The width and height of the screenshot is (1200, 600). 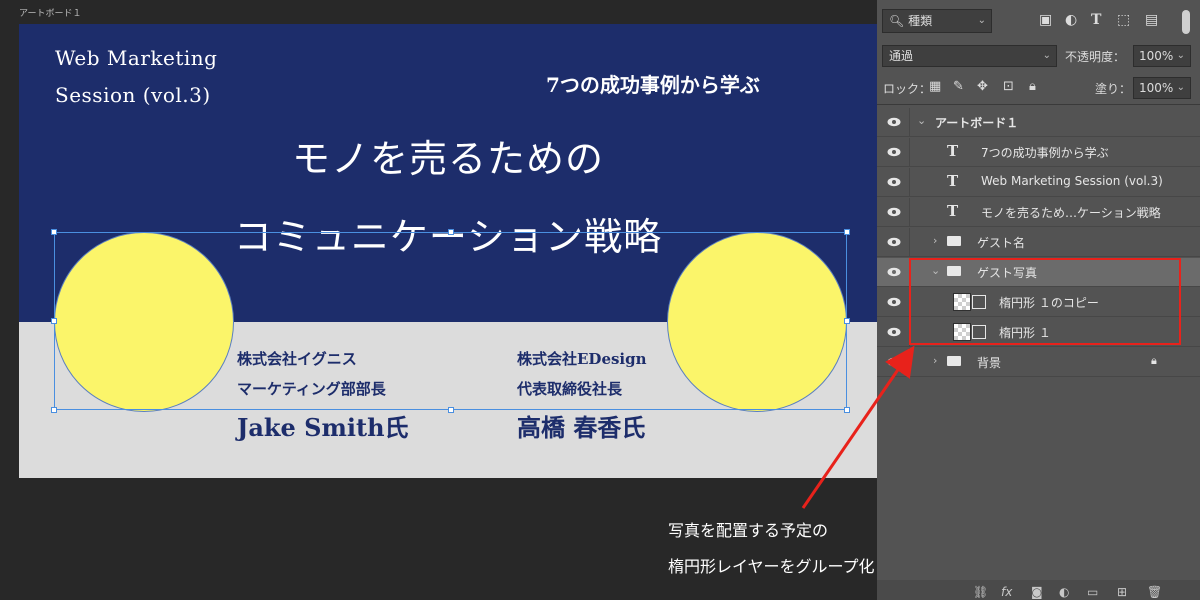 What do you see at coordinates (771, 566) in the screenshot?
I see `annotation-line2: 楕円形レイヤーをグループ化` at bounding box center [771, 566].